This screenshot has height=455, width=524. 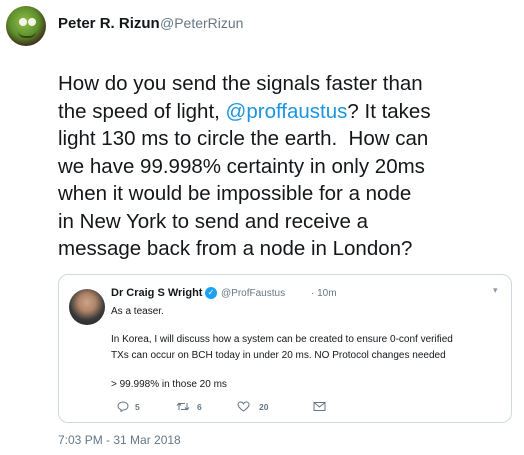 I want to click on reply-count: 5, so click(x=137, y=407).